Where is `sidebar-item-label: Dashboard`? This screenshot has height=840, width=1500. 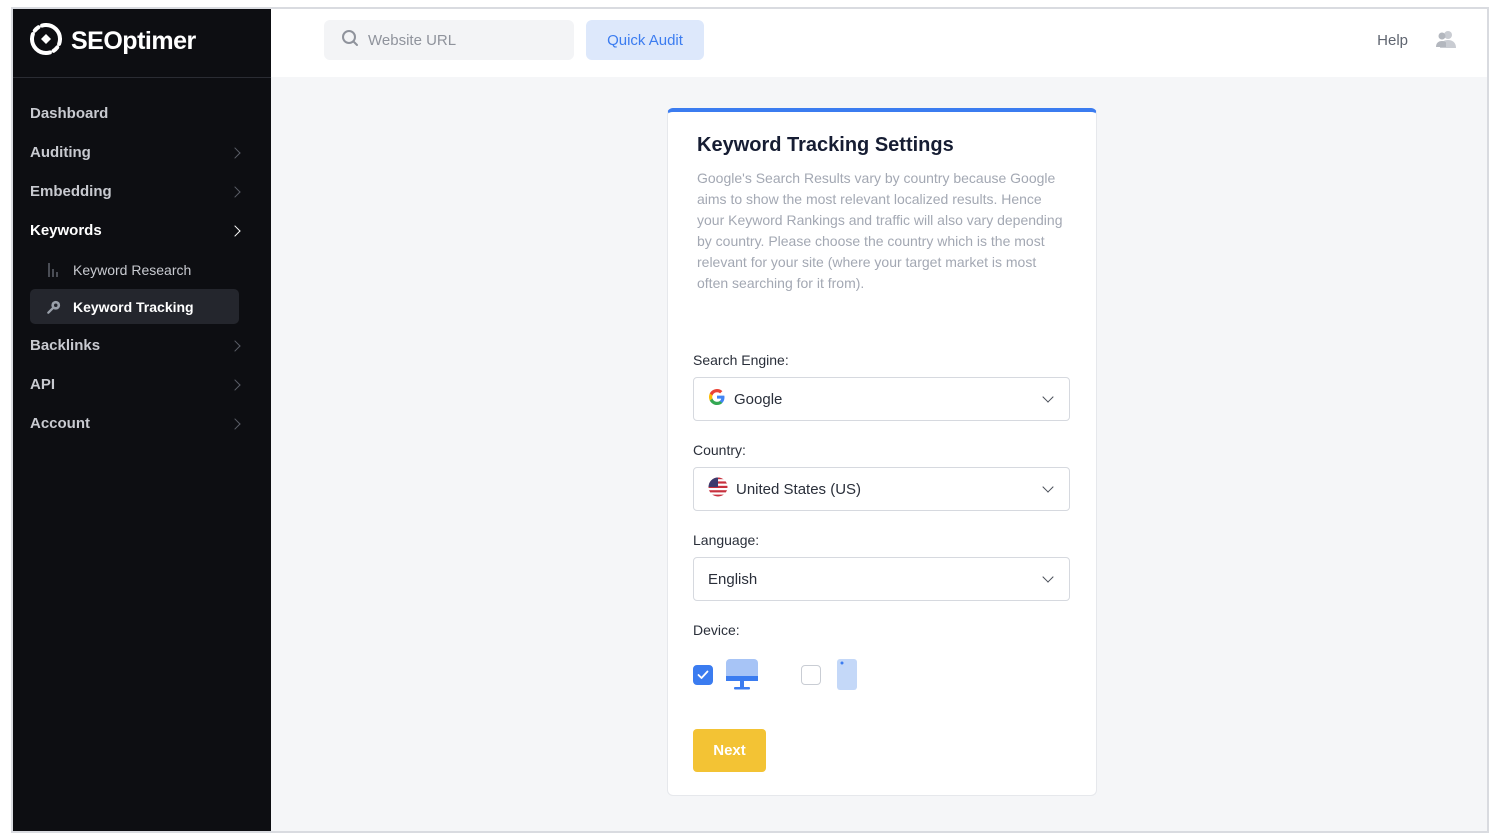
sidebar-item-label: Dashboard is located at coordinates (69, 113).